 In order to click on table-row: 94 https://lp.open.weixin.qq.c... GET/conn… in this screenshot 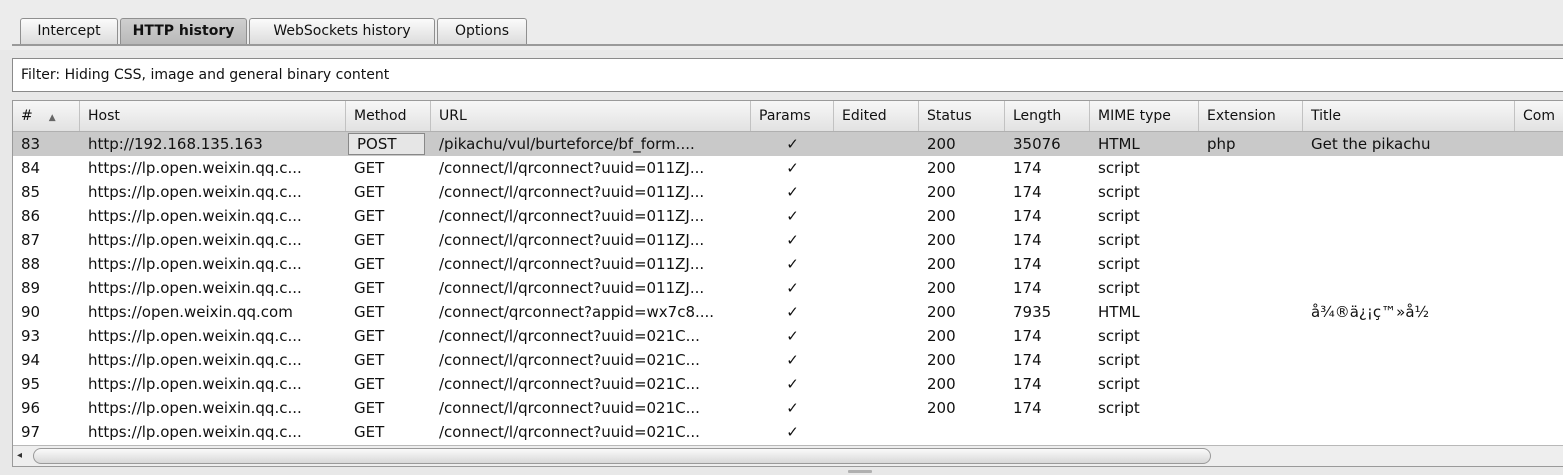, I will do `click(788, 360)`.